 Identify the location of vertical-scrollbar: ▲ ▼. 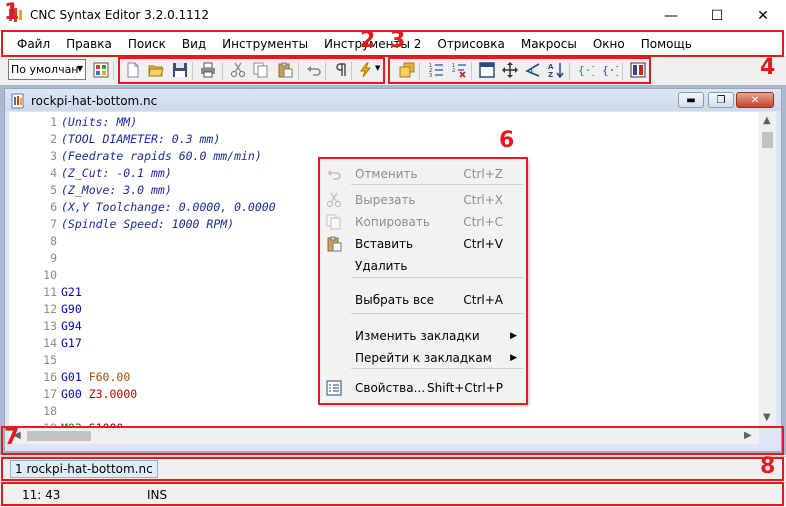
(767, 269).